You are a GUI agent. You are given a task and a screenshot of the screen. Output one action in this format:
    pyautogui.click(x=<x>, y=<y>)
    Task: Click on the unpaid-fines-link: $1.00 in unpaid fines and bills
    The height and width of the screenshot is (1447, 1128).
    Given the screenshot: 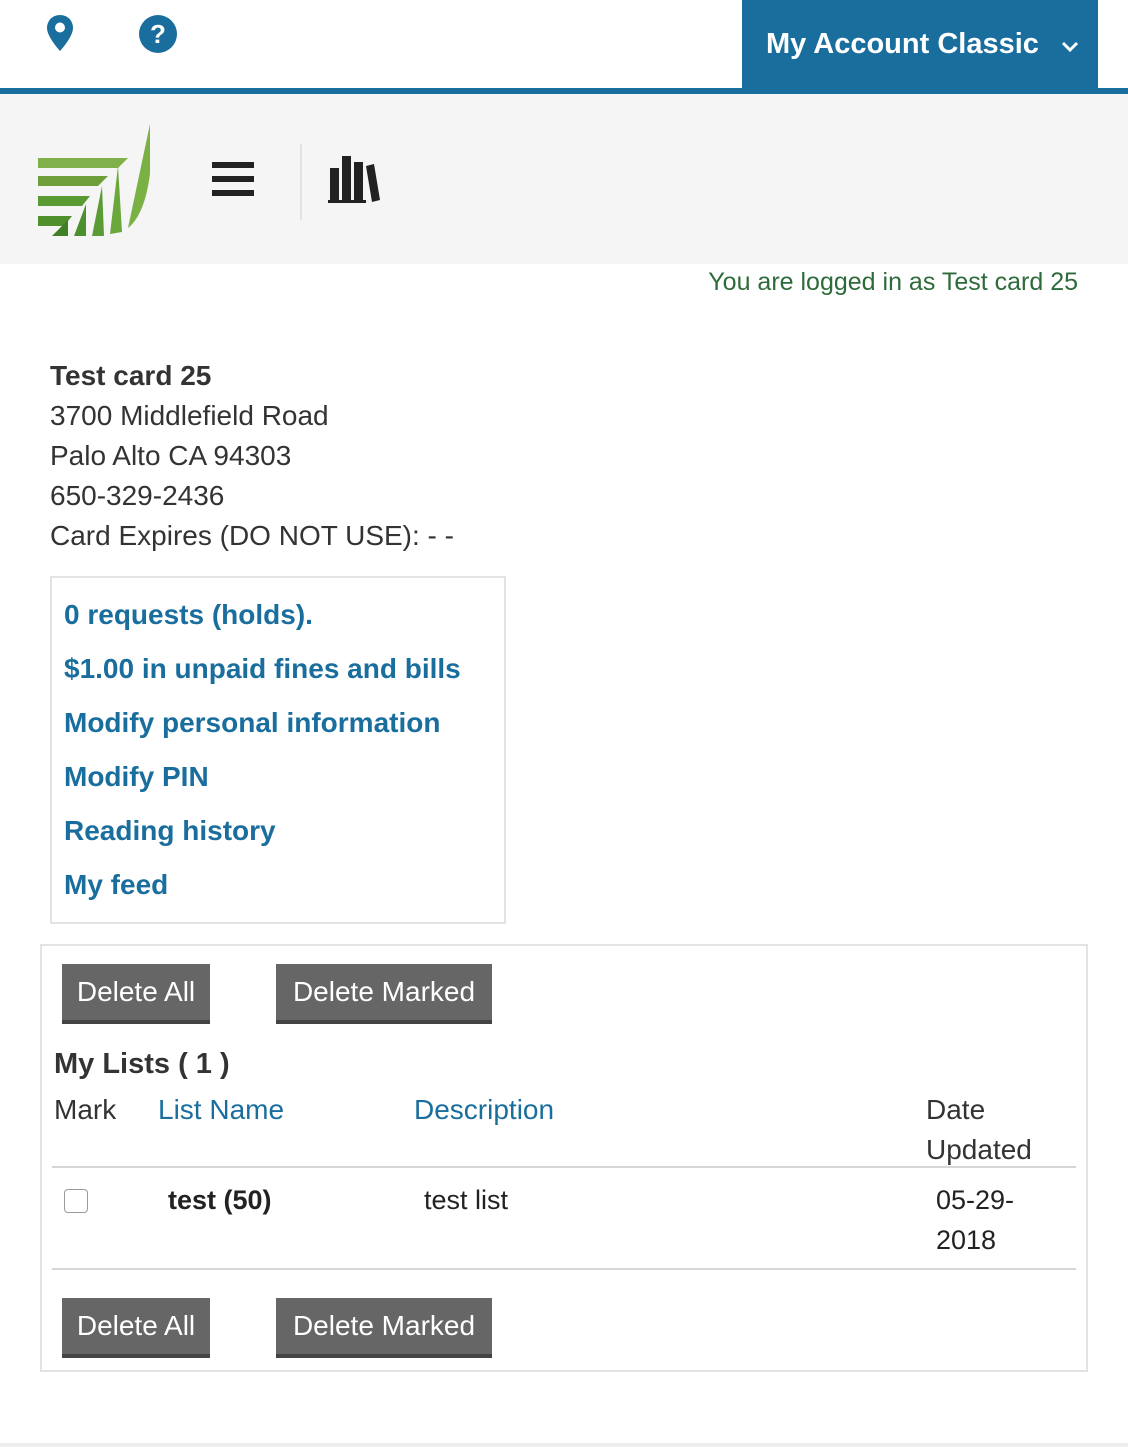 What is the action you would take?
    pyautogui.click(x=284, y=669)
    